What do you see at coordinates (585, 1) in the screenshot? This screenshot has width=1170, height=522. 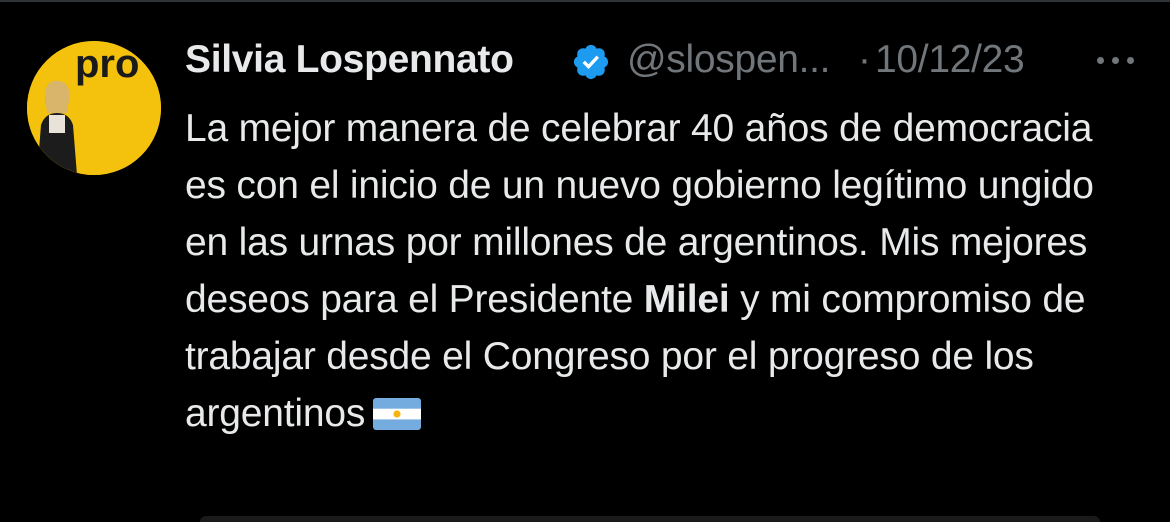 I see `top-divider` at bounding box center [585, 1].